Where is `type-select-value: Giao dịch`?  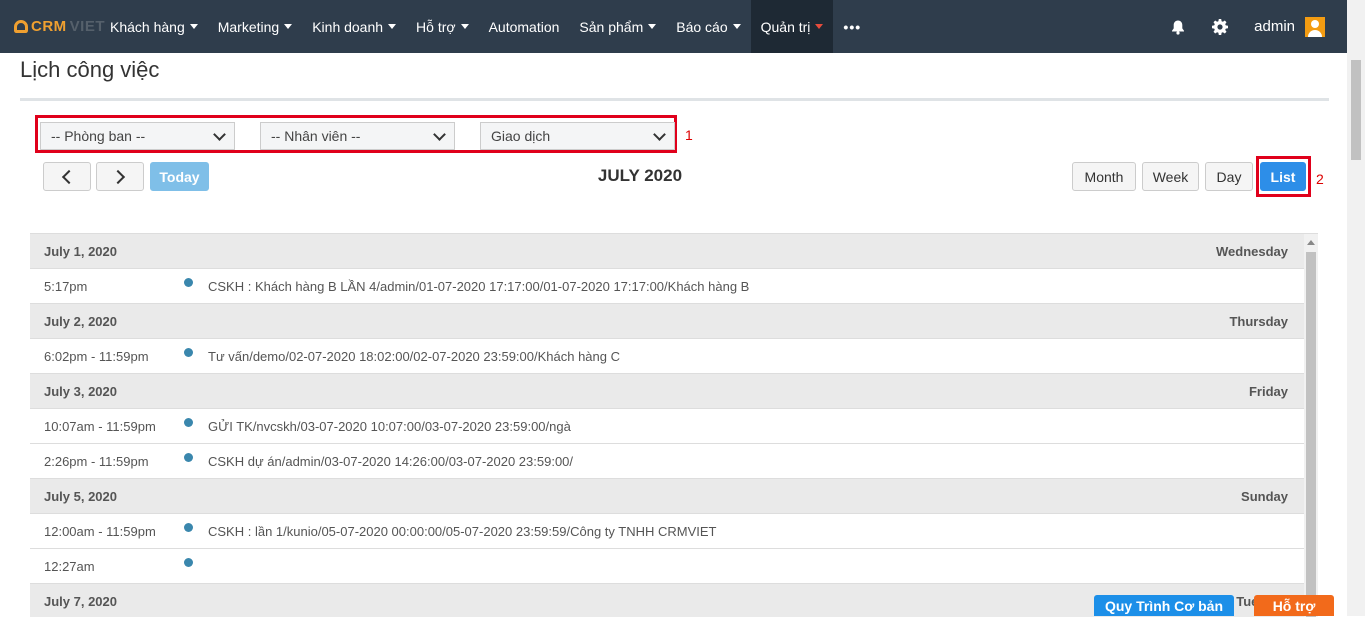
type-select-value: Giao dịch is located at coordinates (521, 136).